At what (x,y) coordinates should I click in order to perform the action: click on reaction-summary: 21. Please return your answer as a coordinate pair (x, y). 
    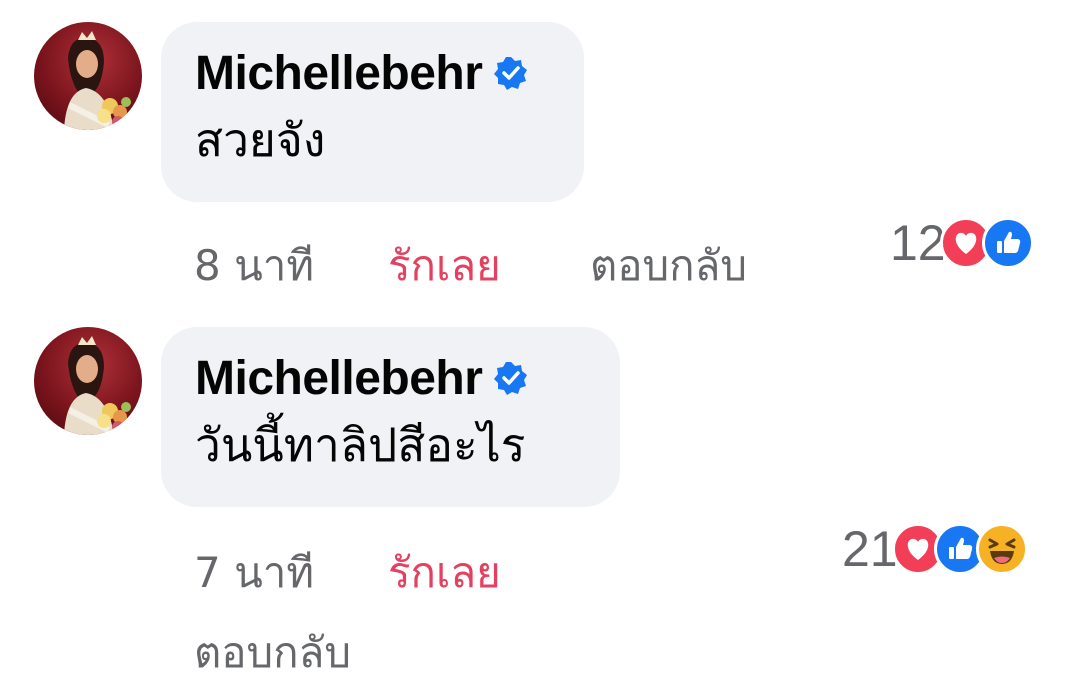
    Looking at the image, I should click on (935, 549).